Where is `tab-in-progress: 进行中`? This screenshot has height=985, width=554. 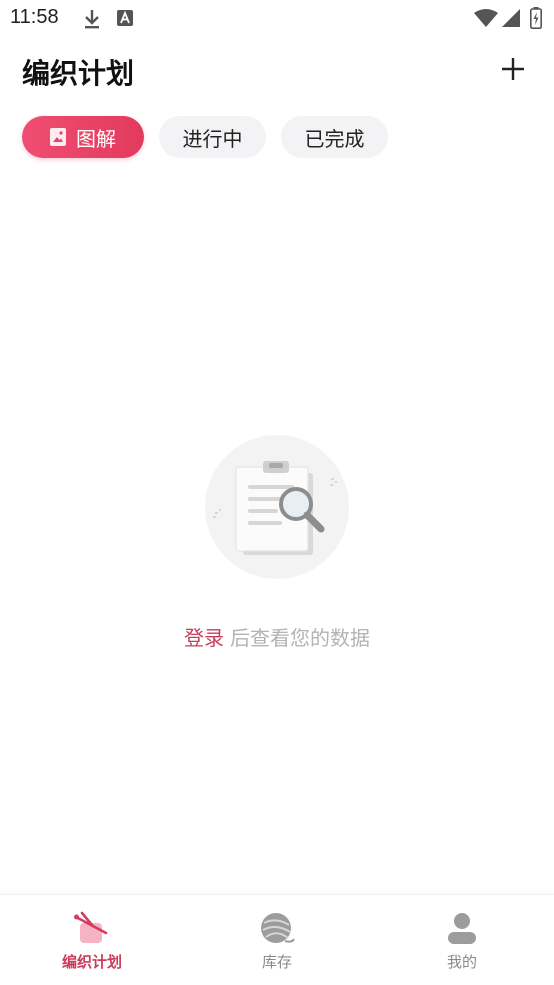 tab-in-progress: 进行中 is located at coordinates (212, 137).